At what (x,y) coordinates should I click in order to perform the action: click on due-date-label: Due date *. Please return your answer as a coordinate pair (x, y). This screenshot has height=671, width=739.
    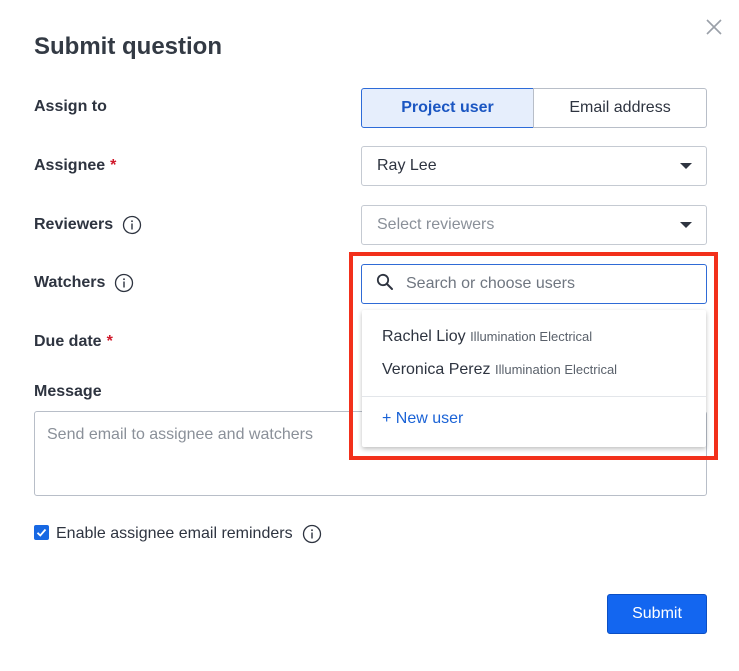
    Looking at the image, I should click on (73, 341).